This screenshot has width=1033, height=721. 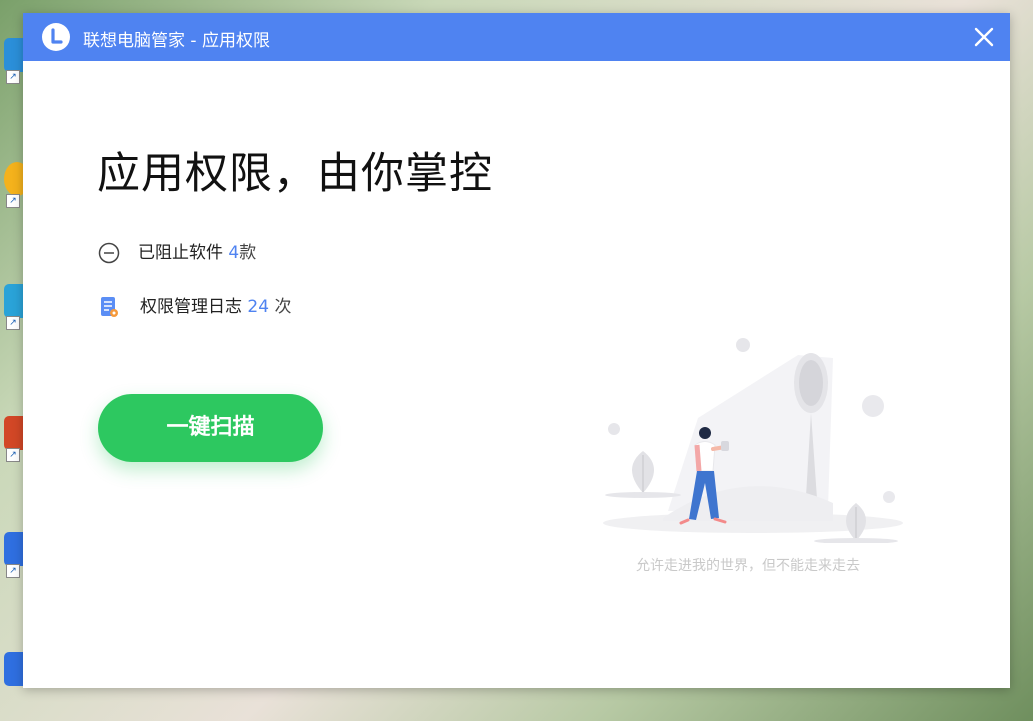 What do you see at coordinates (233, 253) in the screenshot?
I see `blocked-software-count: 4` at bounding box center [233, 253].